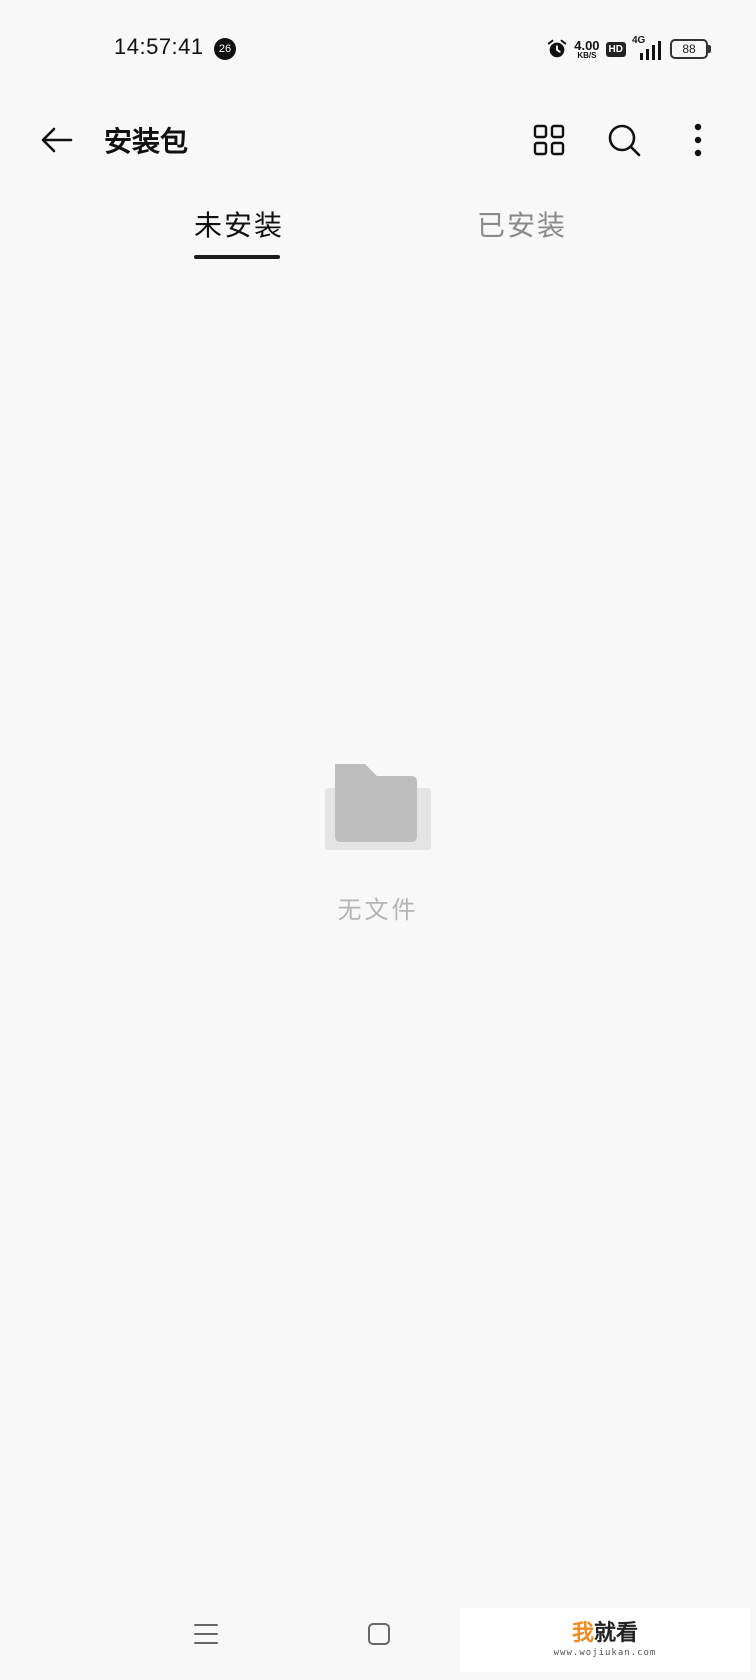 Image resolution: width=756 pixels, height=1680 pixels. Describe the element at coordinates (378, 50) in the screenshot. I see `status-bar: 14:57:41 26 4.00 KB/S HD 4G 88` at that location.